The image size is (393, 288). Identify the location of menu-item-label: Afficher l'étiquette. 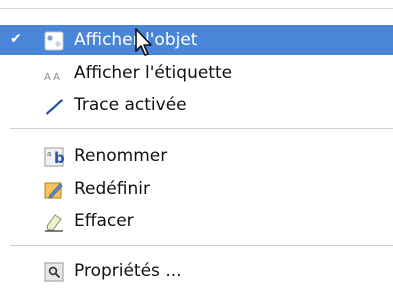
(153, 73).